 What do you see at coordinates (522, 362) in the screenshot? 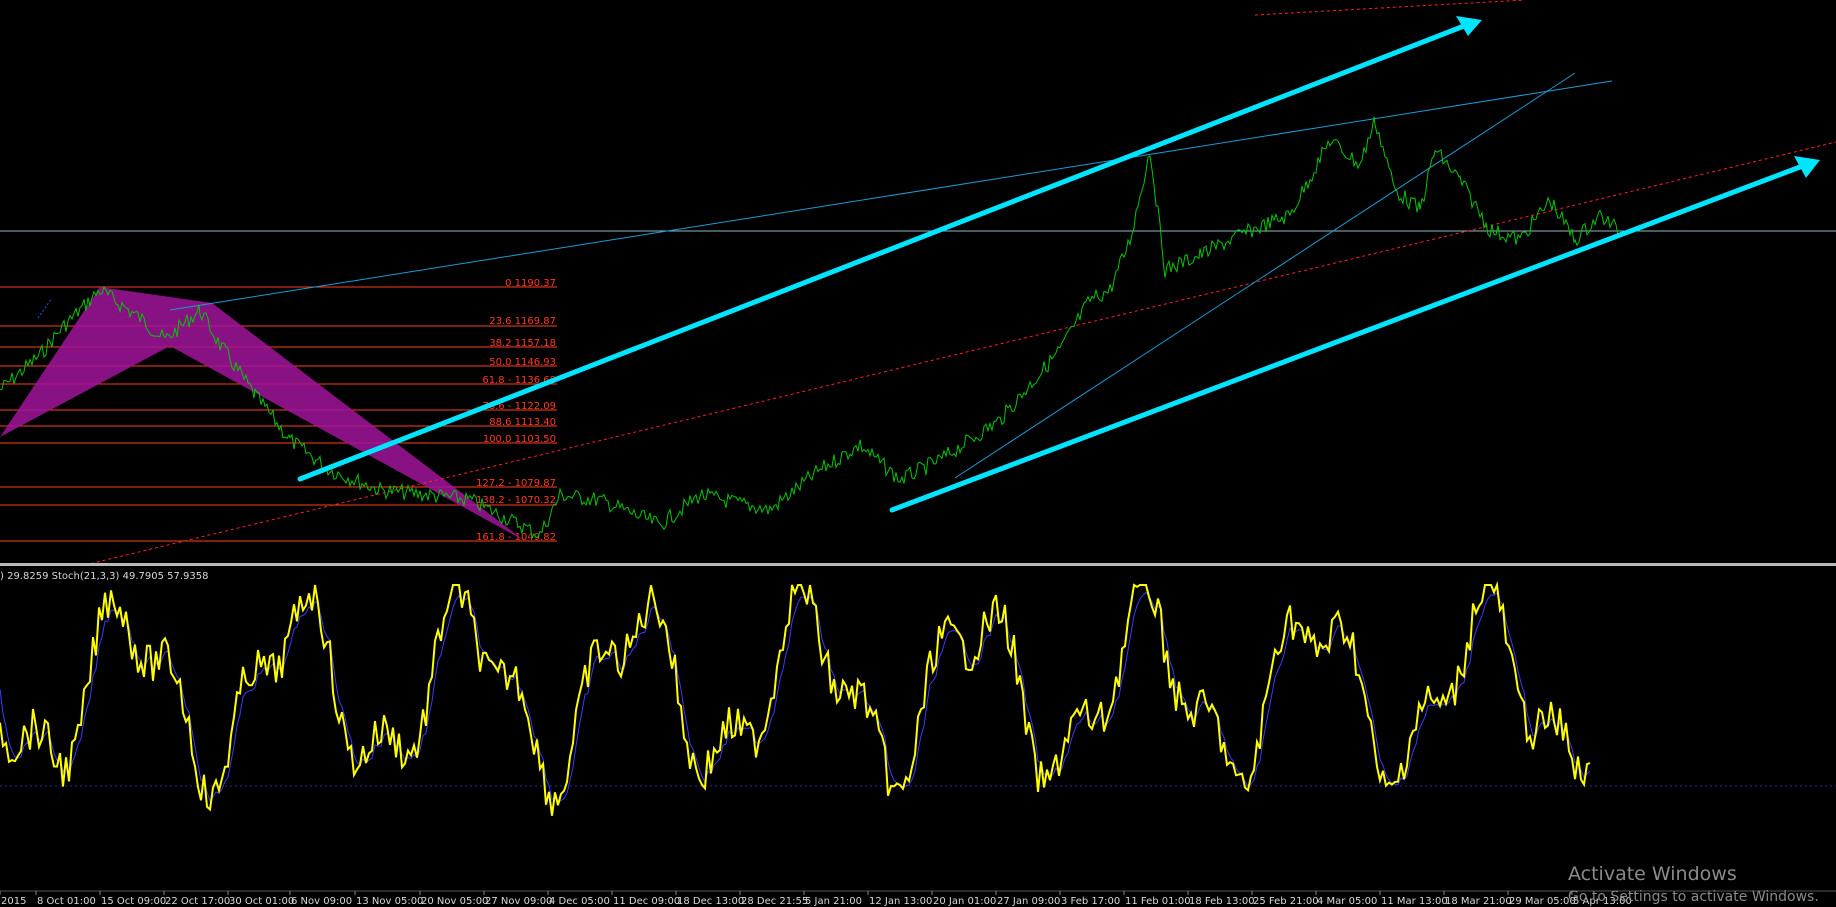
I see `fib-label: 50.0 1146.93` at bounding box center [522, 362].